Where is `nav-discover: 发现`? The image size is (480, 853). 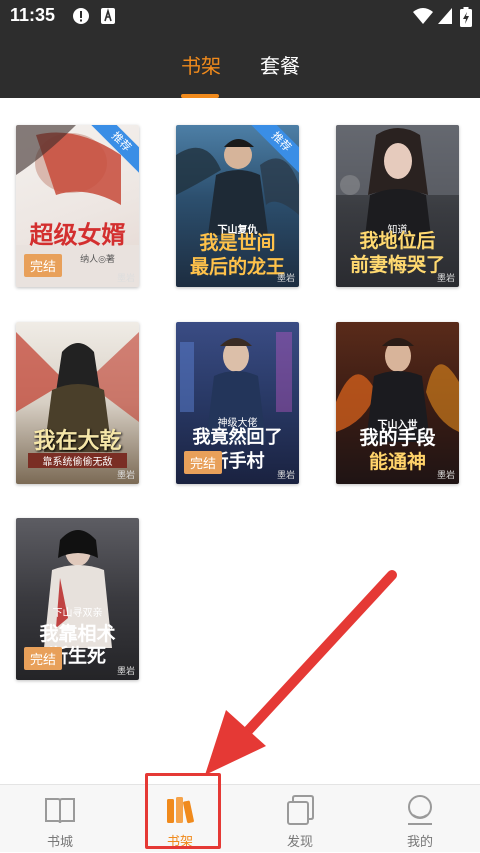
nav-discover: 发现 is located at coordinates (300, 819).